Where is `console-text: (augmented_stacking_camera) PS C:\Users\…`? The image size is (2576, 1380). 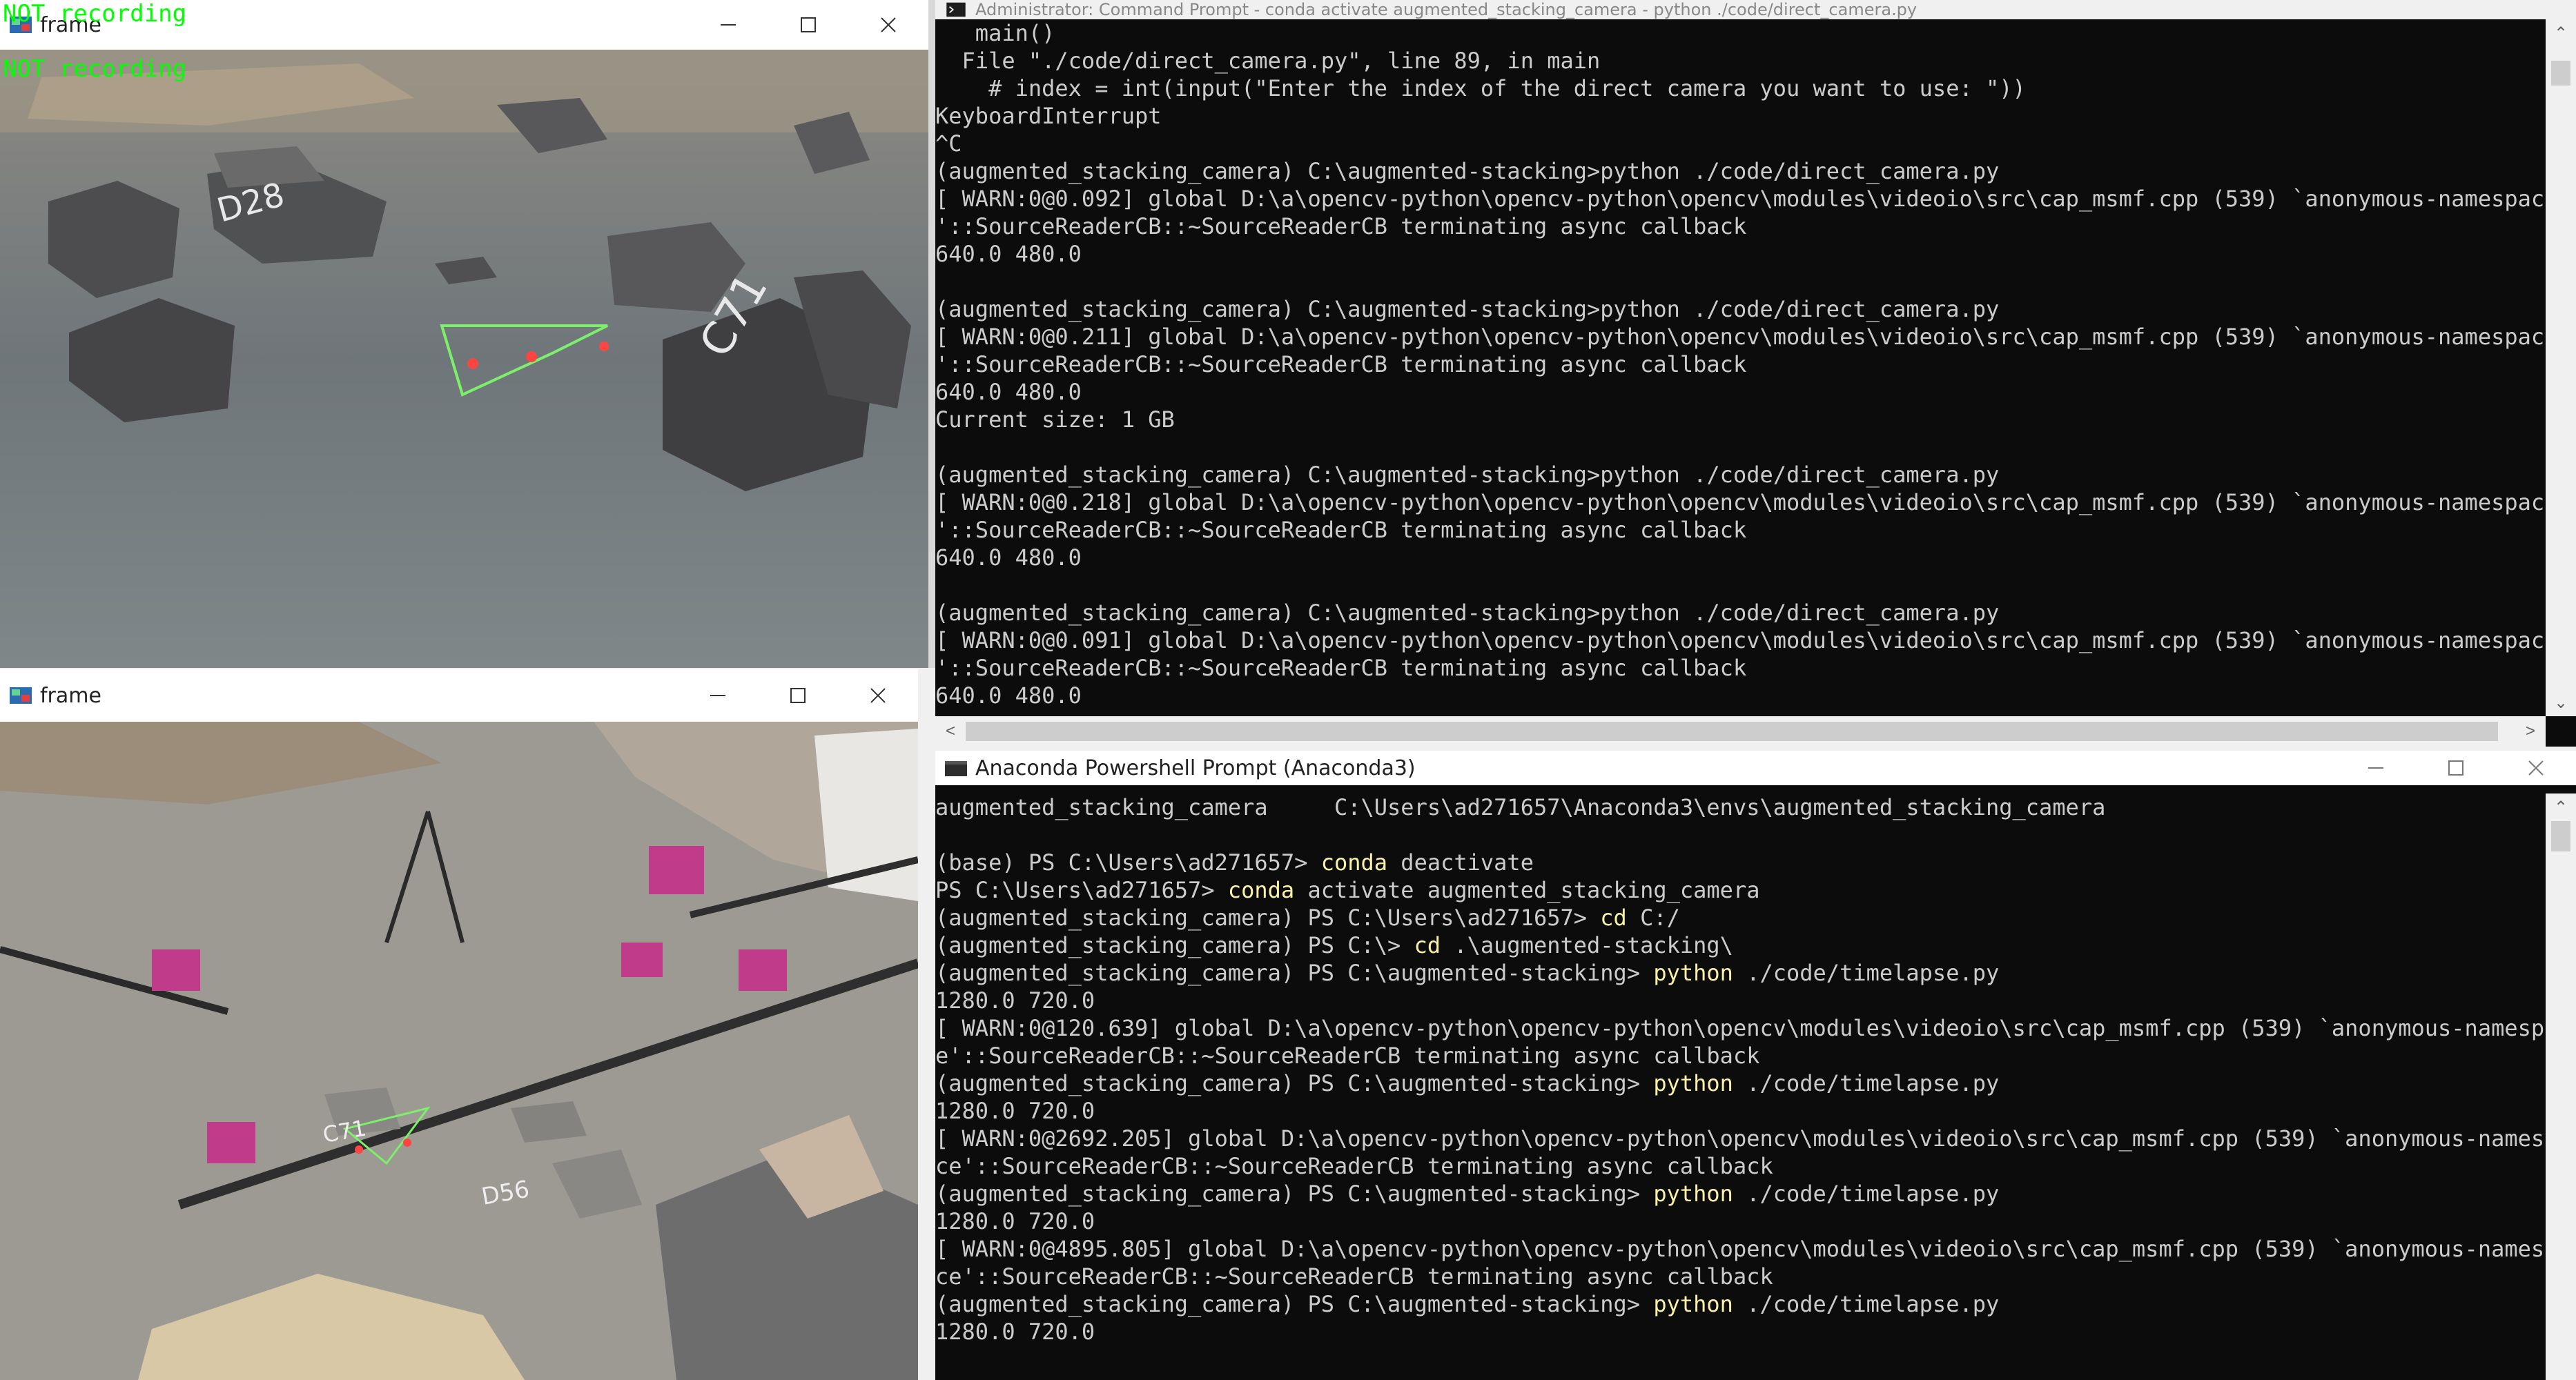 console-text: (augmented_stacking_camera) PS C:\Users\… is located at coordinates (1268, 918).